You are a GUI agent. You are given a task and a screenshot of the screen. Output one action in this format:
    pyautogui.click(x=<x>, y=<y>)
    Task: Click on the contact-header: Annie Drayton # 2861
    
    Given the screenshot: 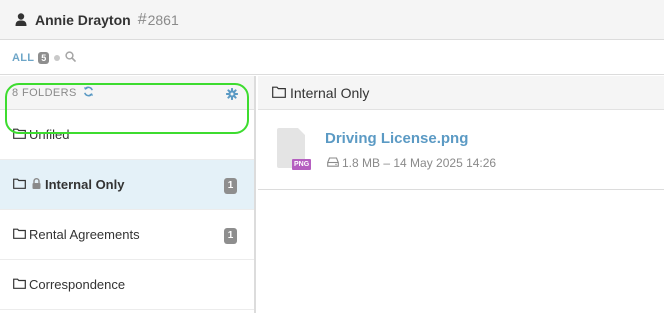 What is the action you would take?
    pyautogui.click(x=332, y=20)
    